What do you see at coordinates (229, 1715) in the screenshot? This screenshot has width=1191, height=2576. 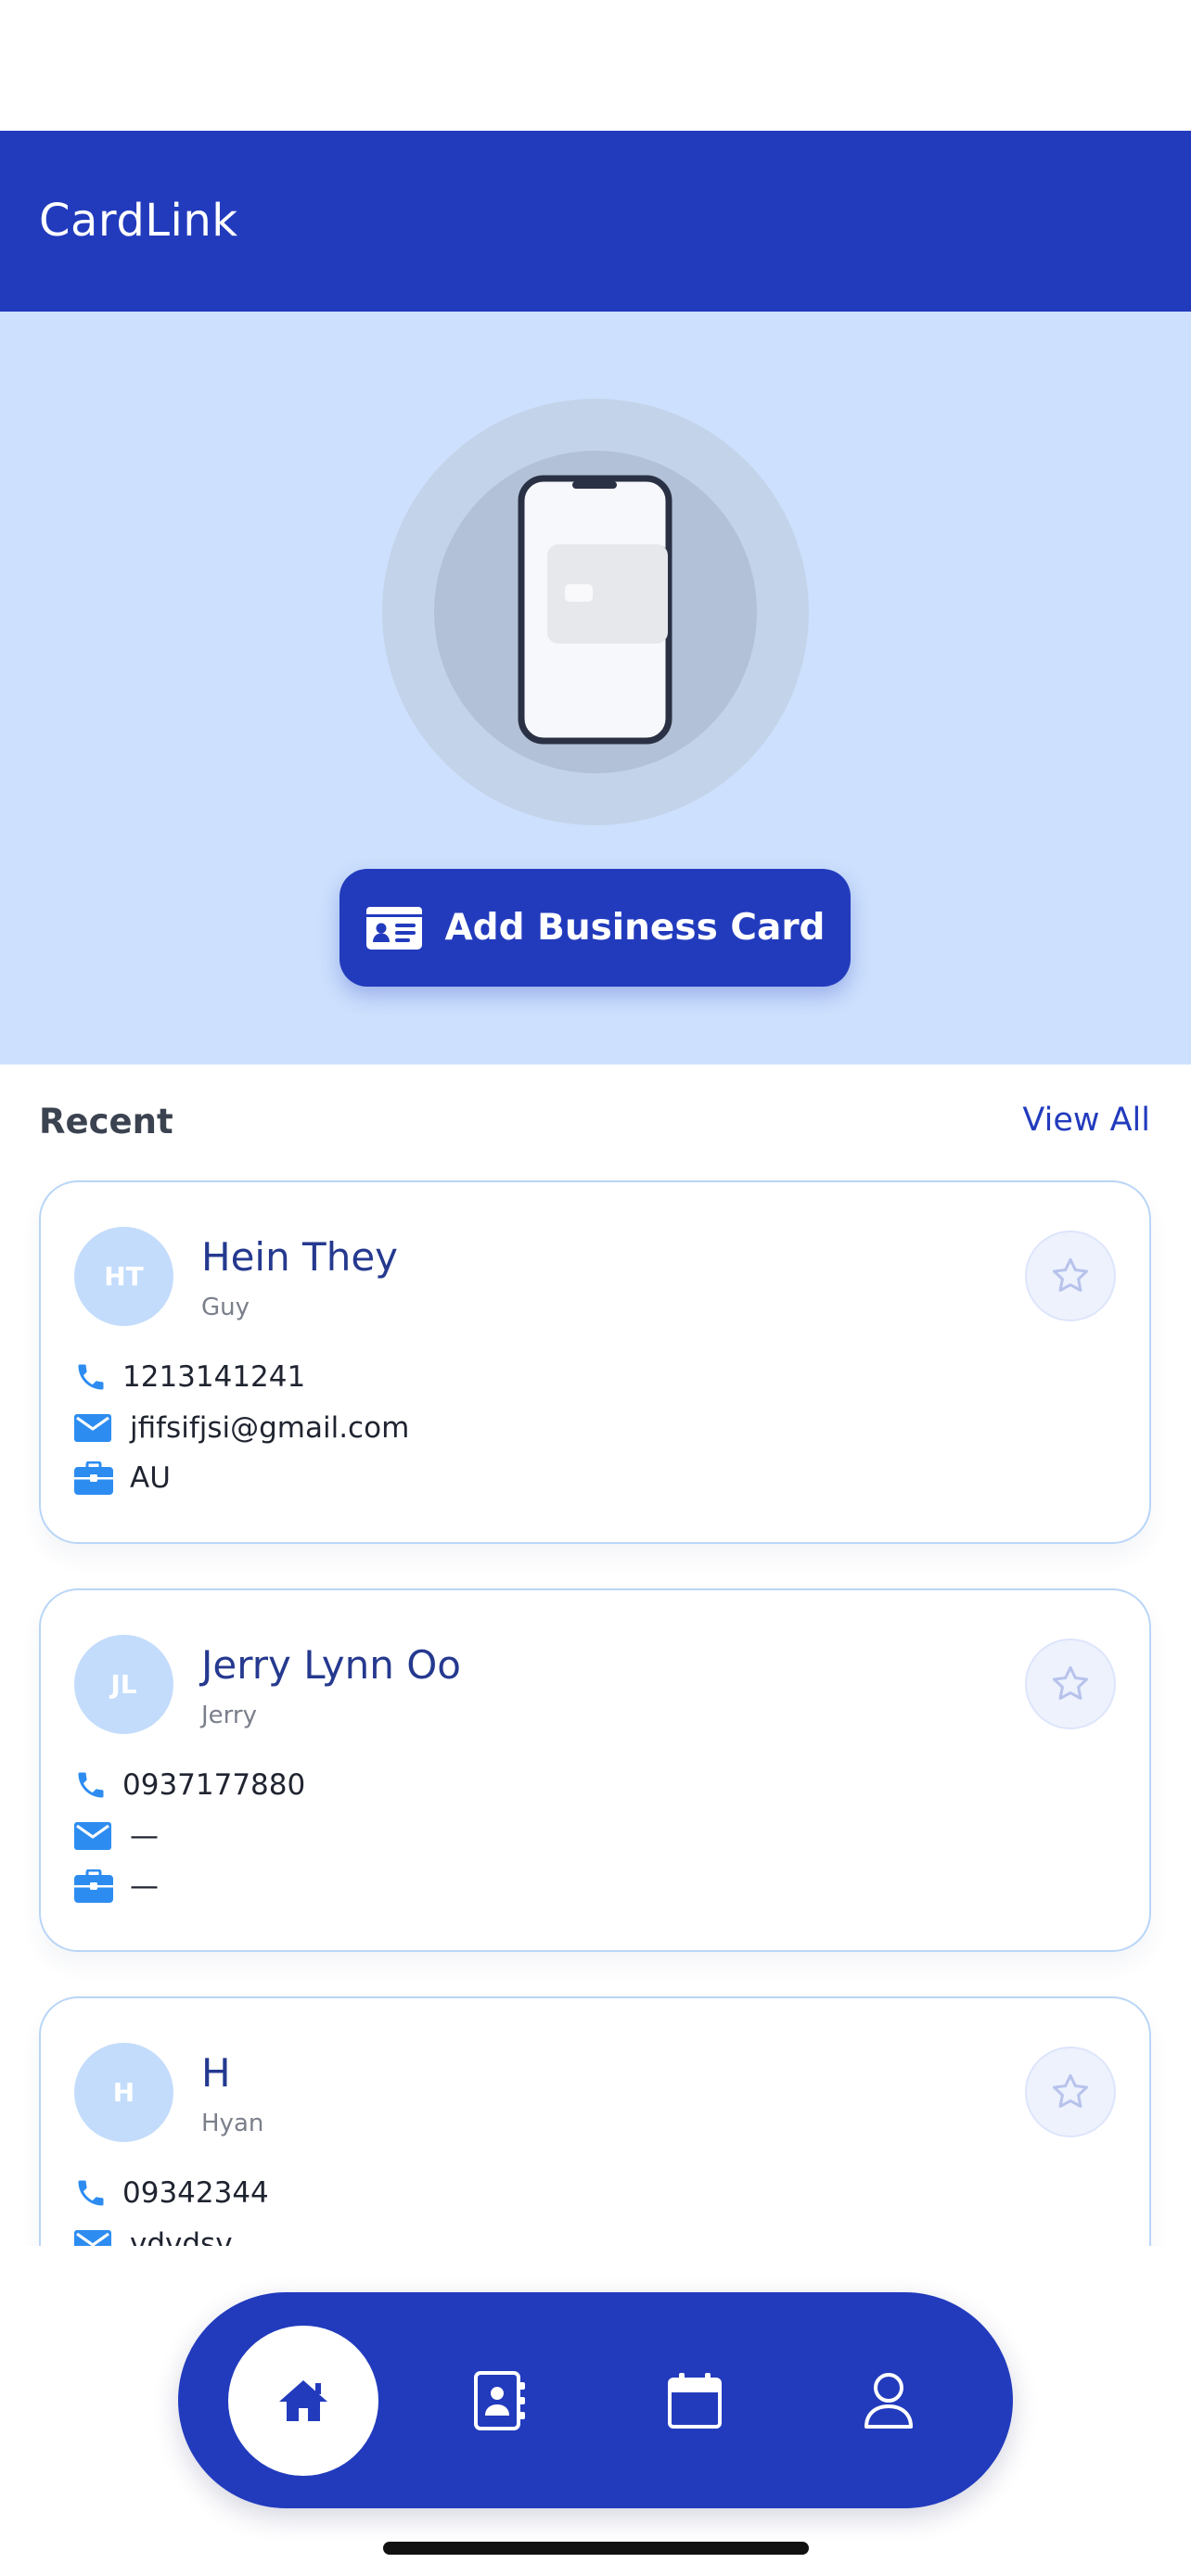 I see `contact-subtitle: Jerry` at bounding box center [229, 1715].